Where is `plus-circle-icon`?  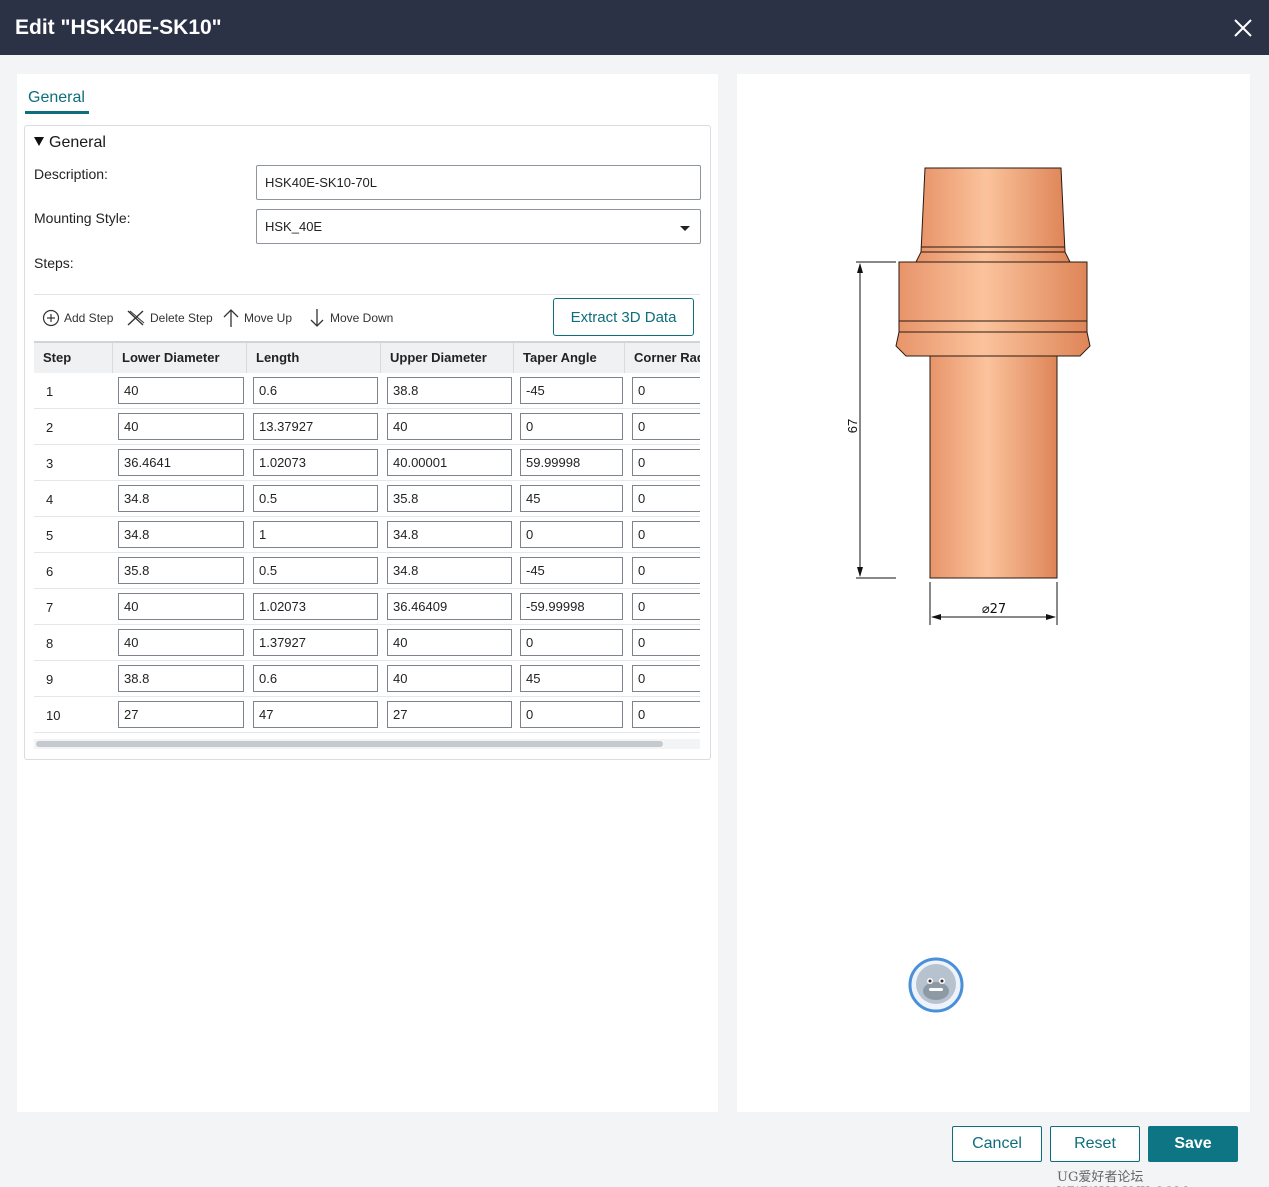 plus-circle-icon is located at coordinates (51, 318).